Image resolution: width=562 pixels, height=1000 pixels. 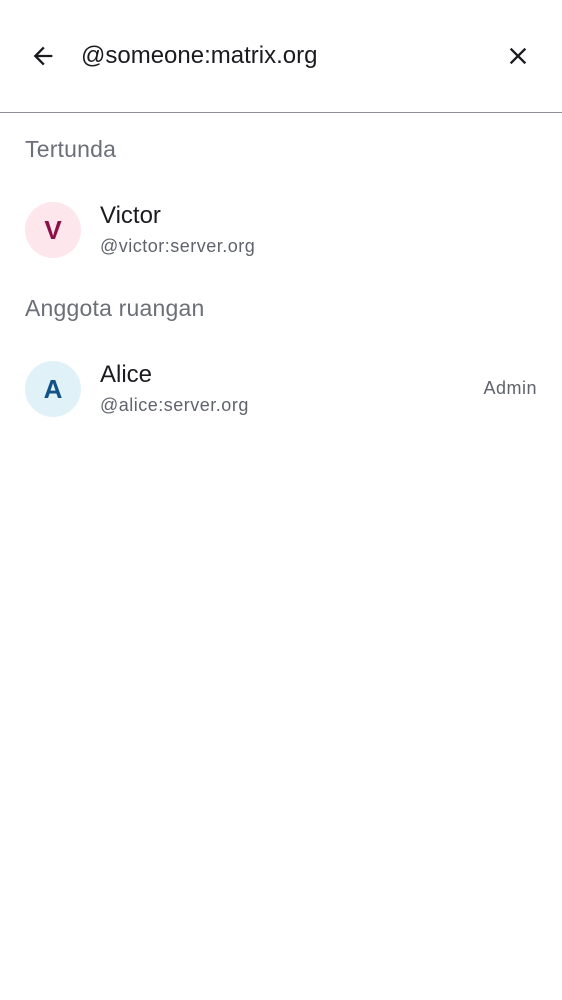 I want to click on member-name: Alice, so click(x=126, y=374).